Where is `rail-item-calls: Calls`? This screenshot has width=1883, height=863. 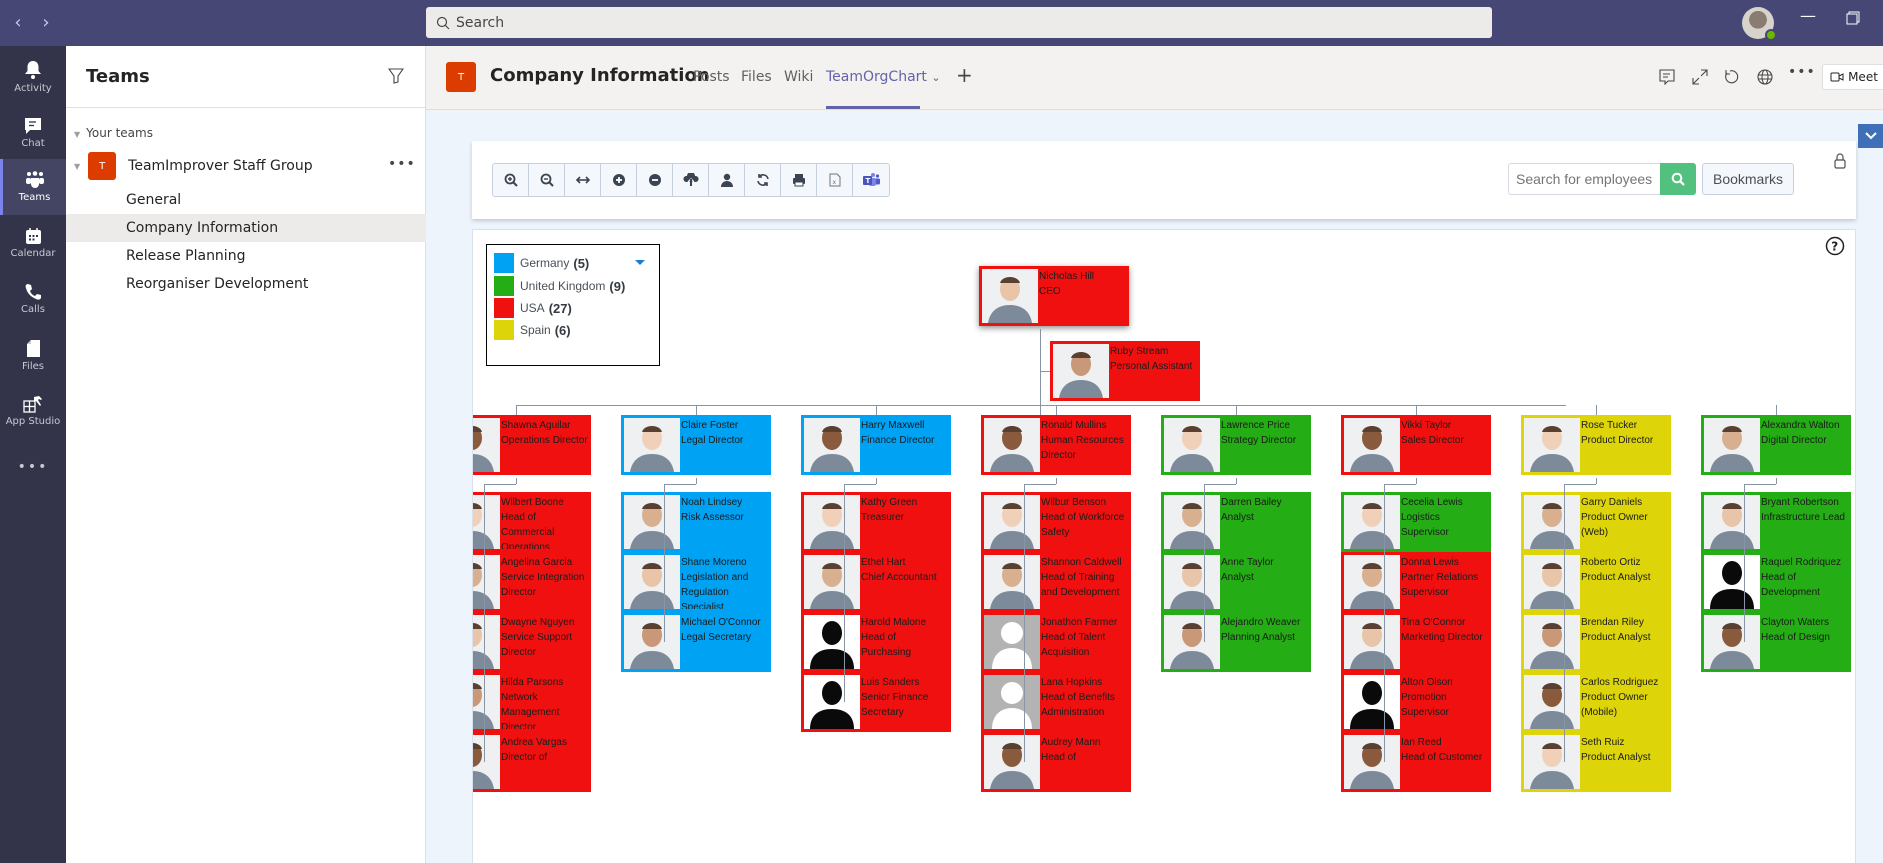
rail-item-calls: Calls is located at coordinates (33, 299).